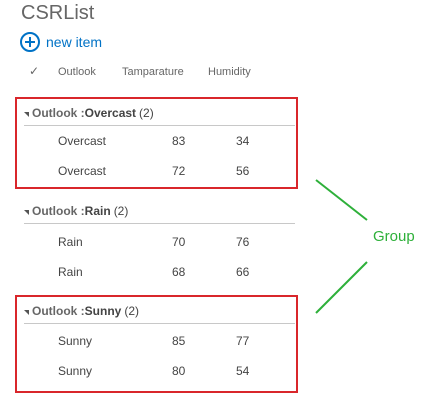  Describe the element at coordinates (341, 287) in the screenshot. I see `annotation-line-lower` at that location.